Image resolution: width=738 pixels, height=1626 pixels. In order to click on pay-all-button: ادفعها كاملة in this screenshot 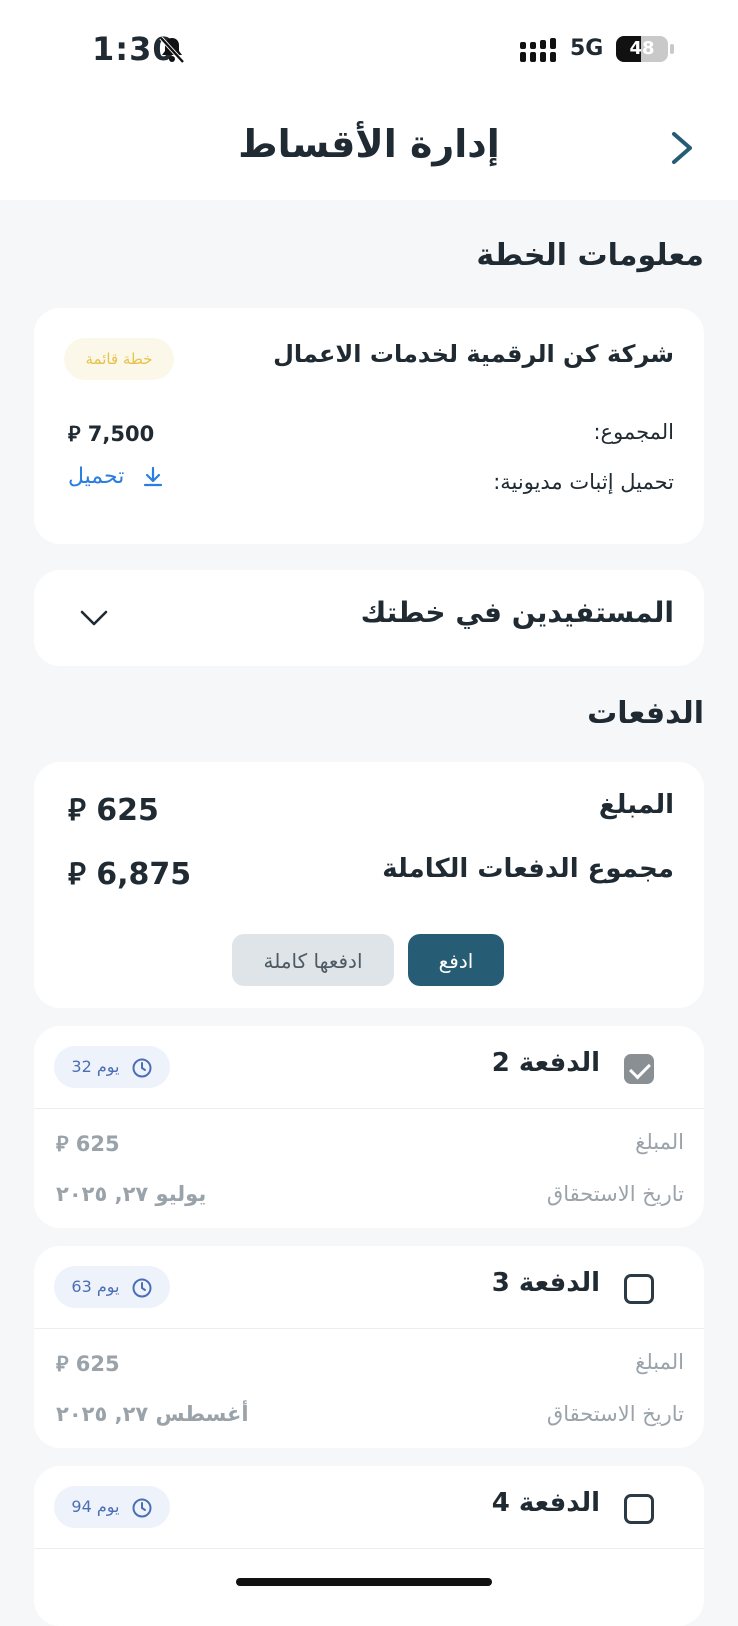, I will do `click(313, 960)`.